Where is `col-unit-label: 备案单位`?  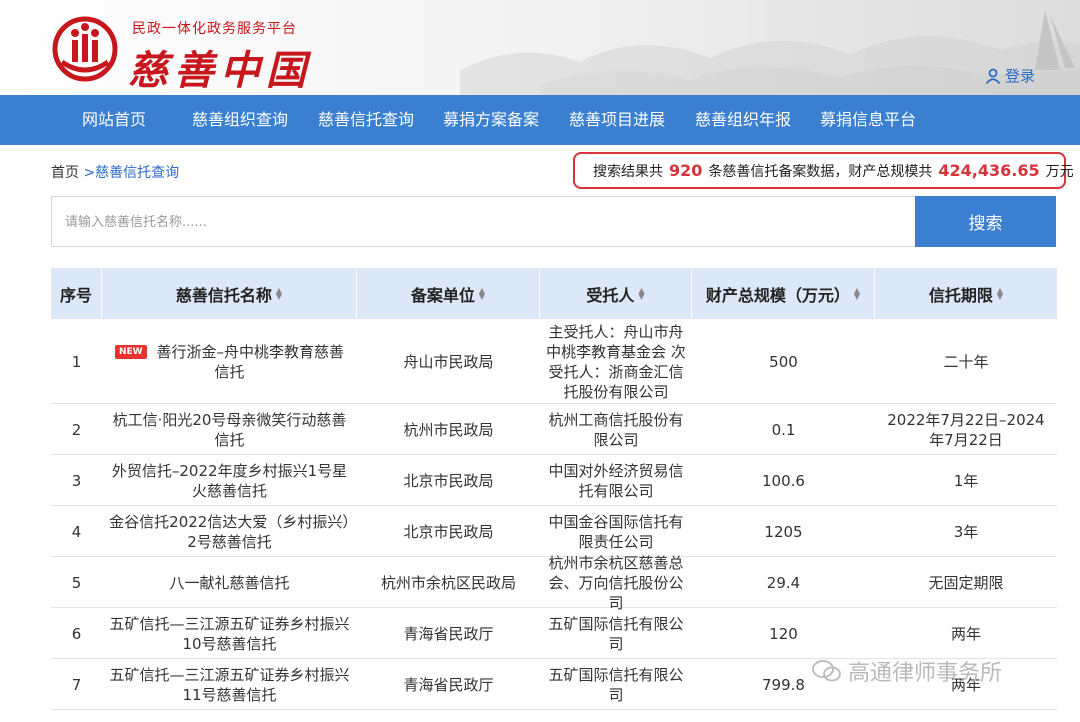
col-unit-label: 备案单位 is located at coordinates (442, 295).